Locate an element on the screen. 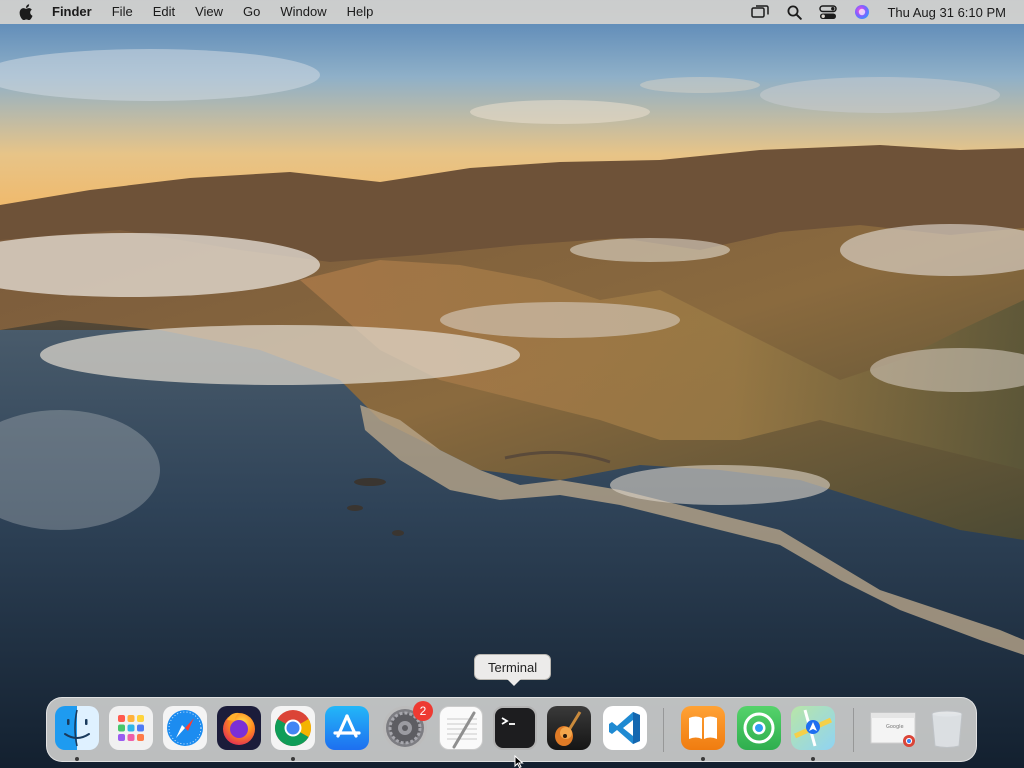  garageband-icon is located at coordinates (569, 728).